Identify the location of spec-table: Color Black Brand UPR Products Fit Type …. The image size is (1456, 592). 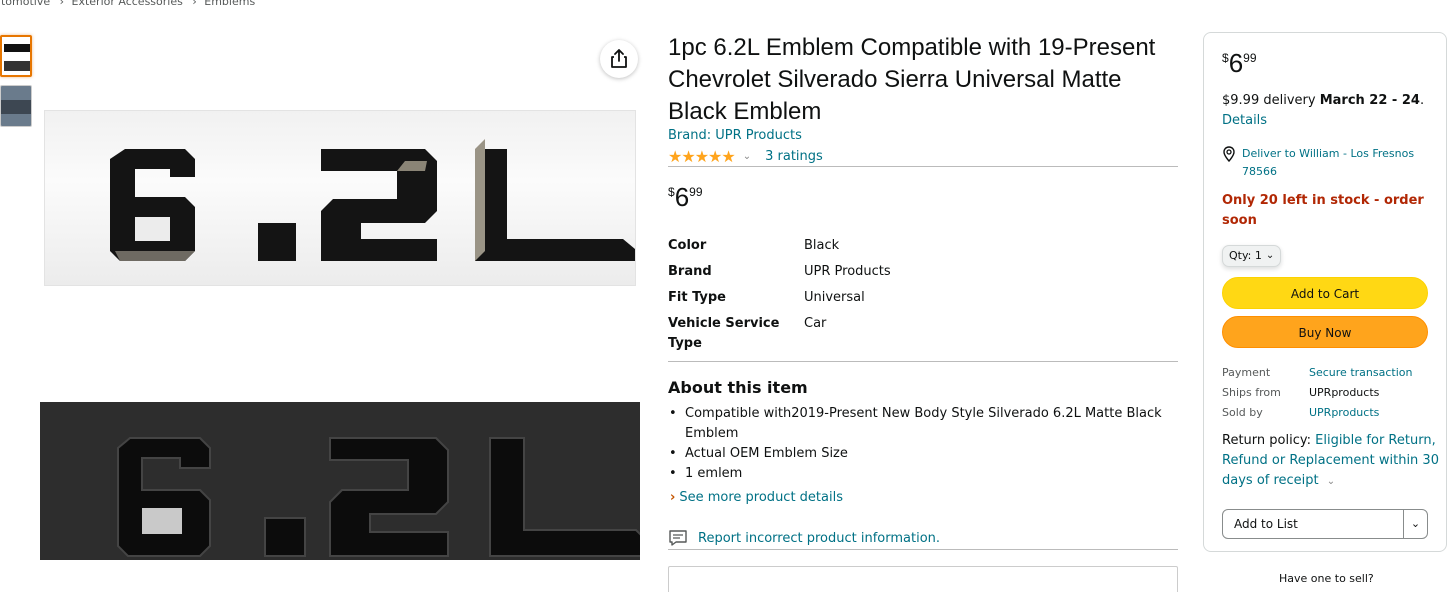
(923, 298).